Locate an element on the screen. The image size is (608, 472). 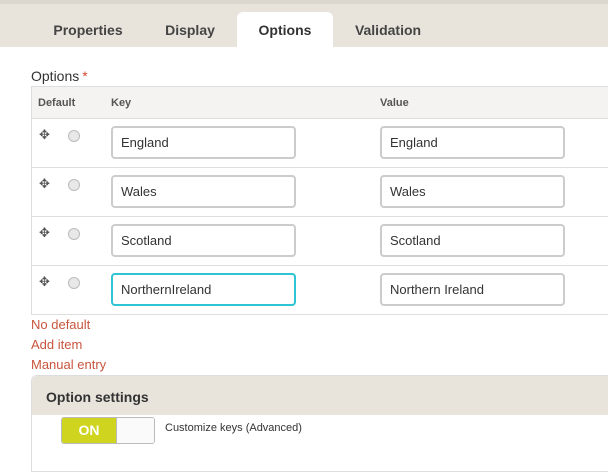
tab-bar: Properties Display Options Validation is located at coordinates (304, 24).